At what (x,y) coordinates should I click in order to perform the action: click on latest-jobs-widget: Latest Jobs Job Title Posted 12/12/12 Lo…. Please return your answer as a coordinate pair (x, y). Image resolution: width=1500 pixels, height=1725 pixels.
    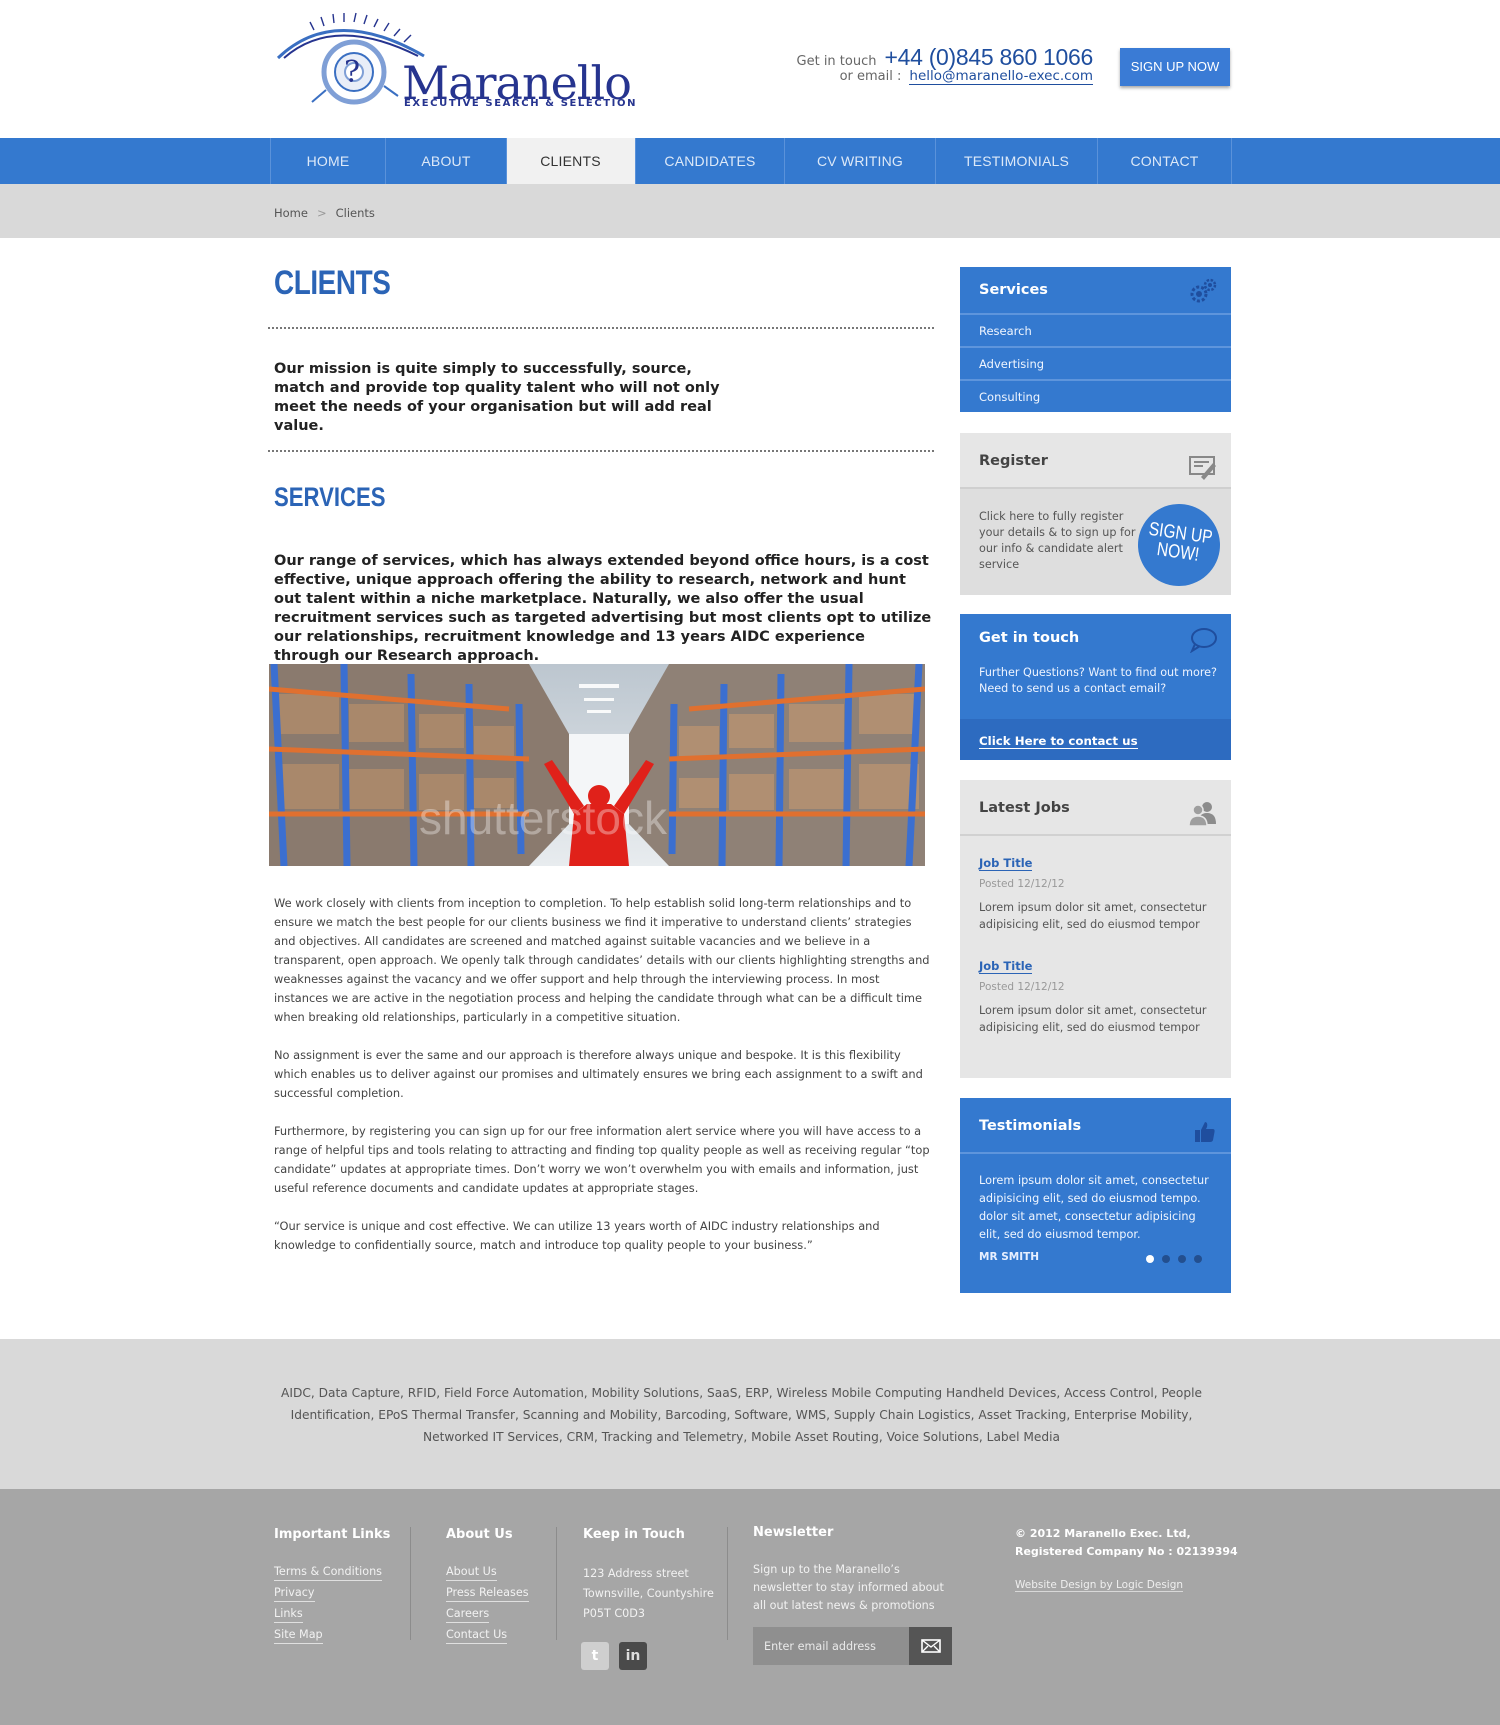
    Looking at the image, I should click on (1095, 929).